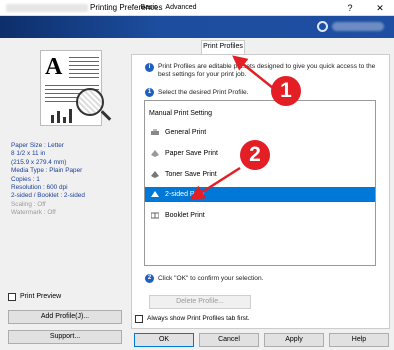 Image resolution: width=394 pixels, height=350 pixels. I want to click on annotation-badge-1: 1, so click(286, 91).